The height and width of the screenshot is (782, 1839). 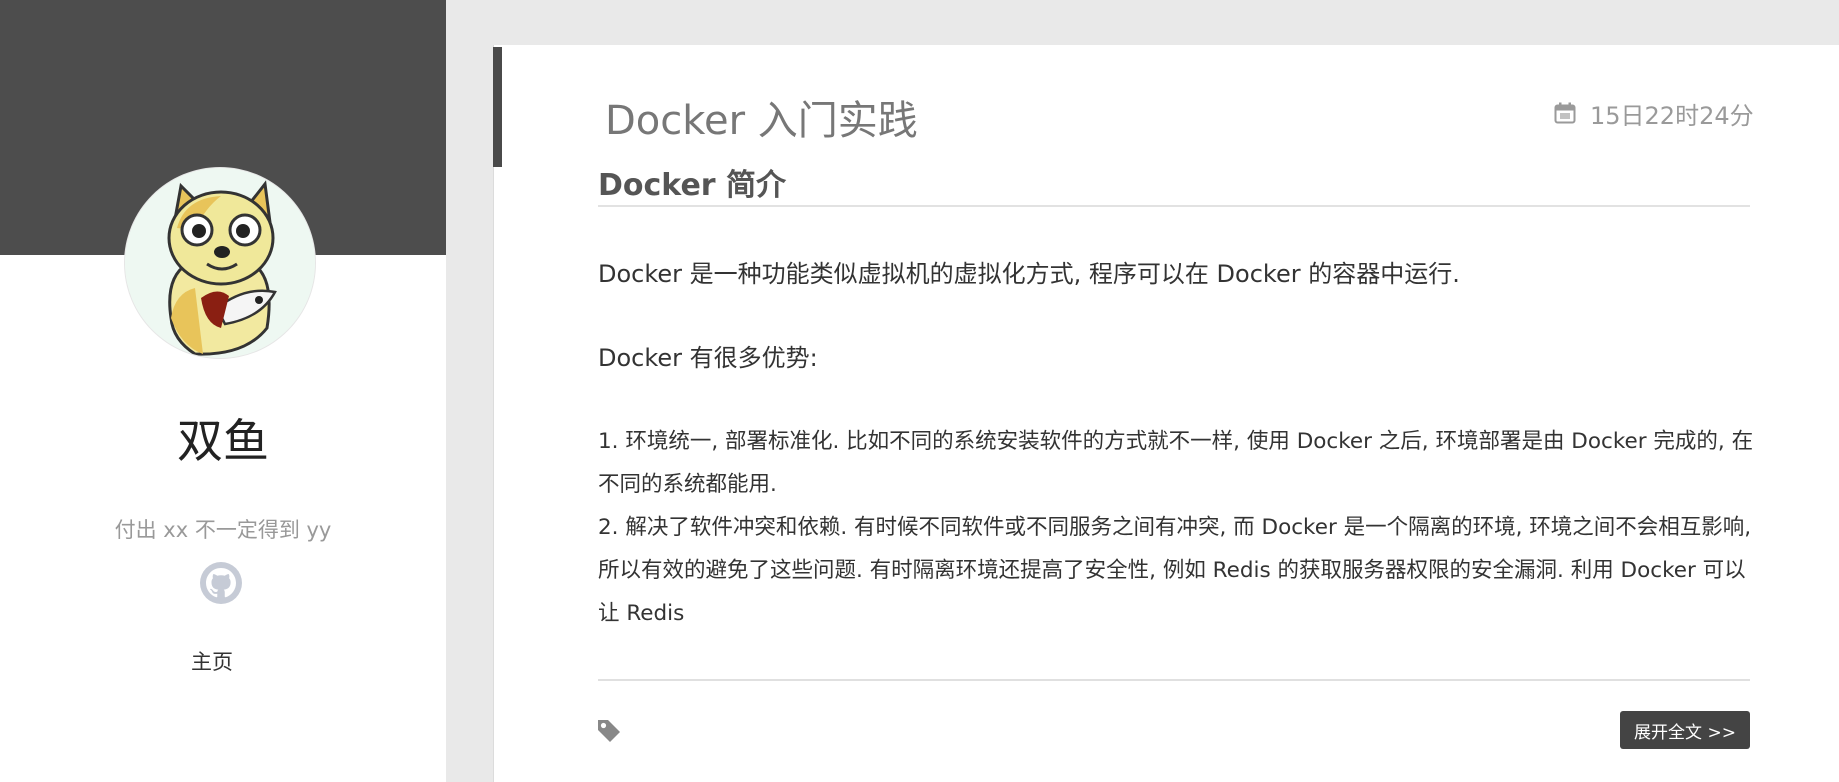 I want to click on post-card-accent, so click(x=497, y=107).